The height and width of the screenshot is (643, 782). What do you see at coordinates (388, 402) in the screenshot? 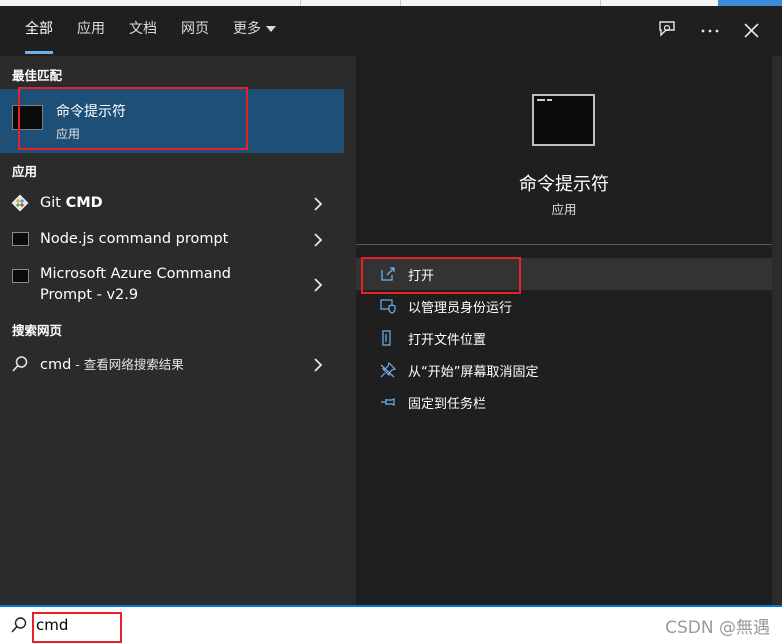
I see `pin-icon` at bounding box center [388, 402].